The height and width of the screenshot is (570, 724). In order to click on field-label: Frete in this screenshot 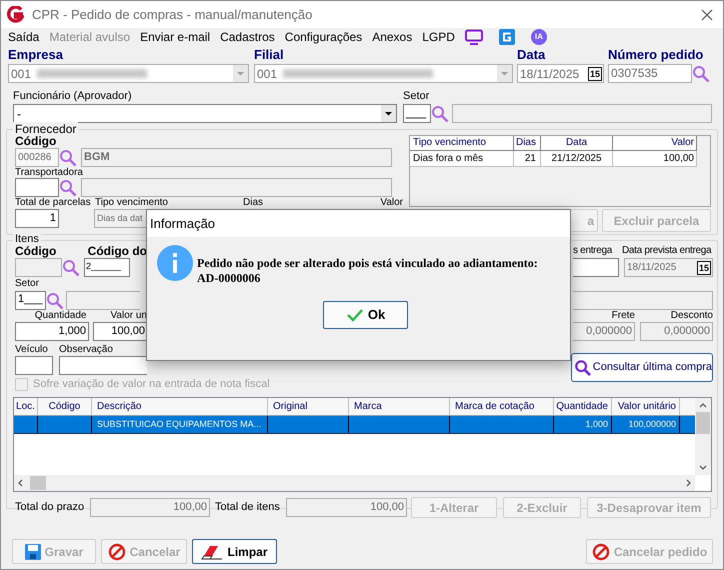, I will do `click(623, 315)`.